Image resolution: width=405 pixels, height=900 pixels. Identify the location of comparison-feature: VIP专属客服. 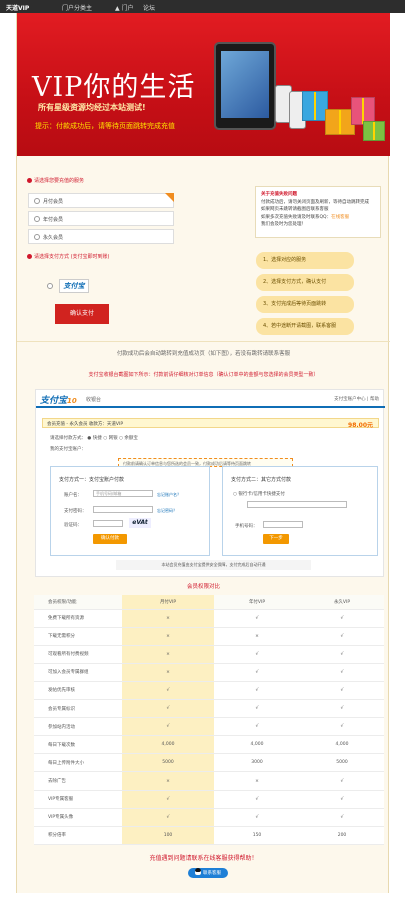
(78, 799).